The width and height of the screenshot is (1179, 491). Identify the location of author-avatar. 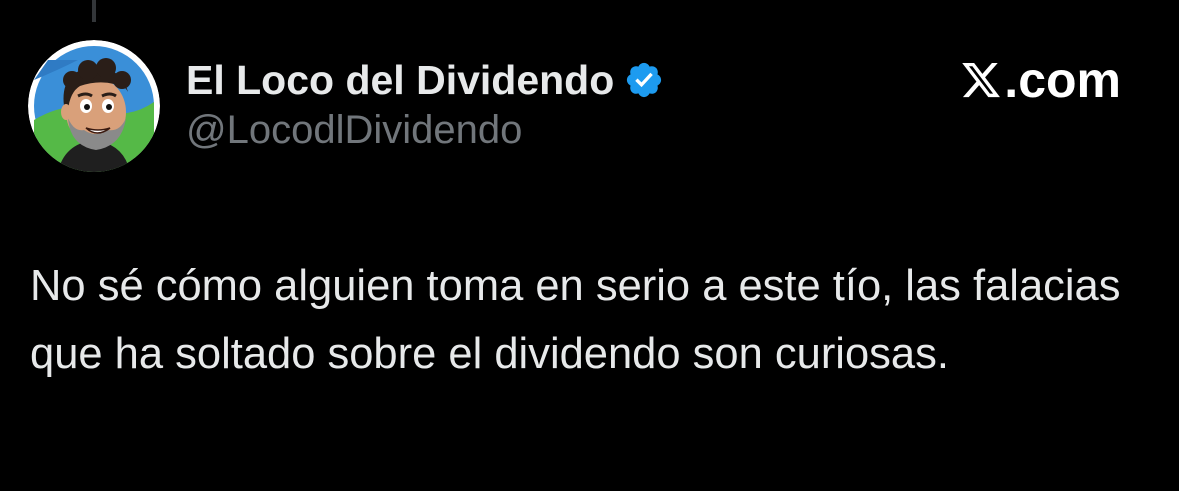
(94, 106).